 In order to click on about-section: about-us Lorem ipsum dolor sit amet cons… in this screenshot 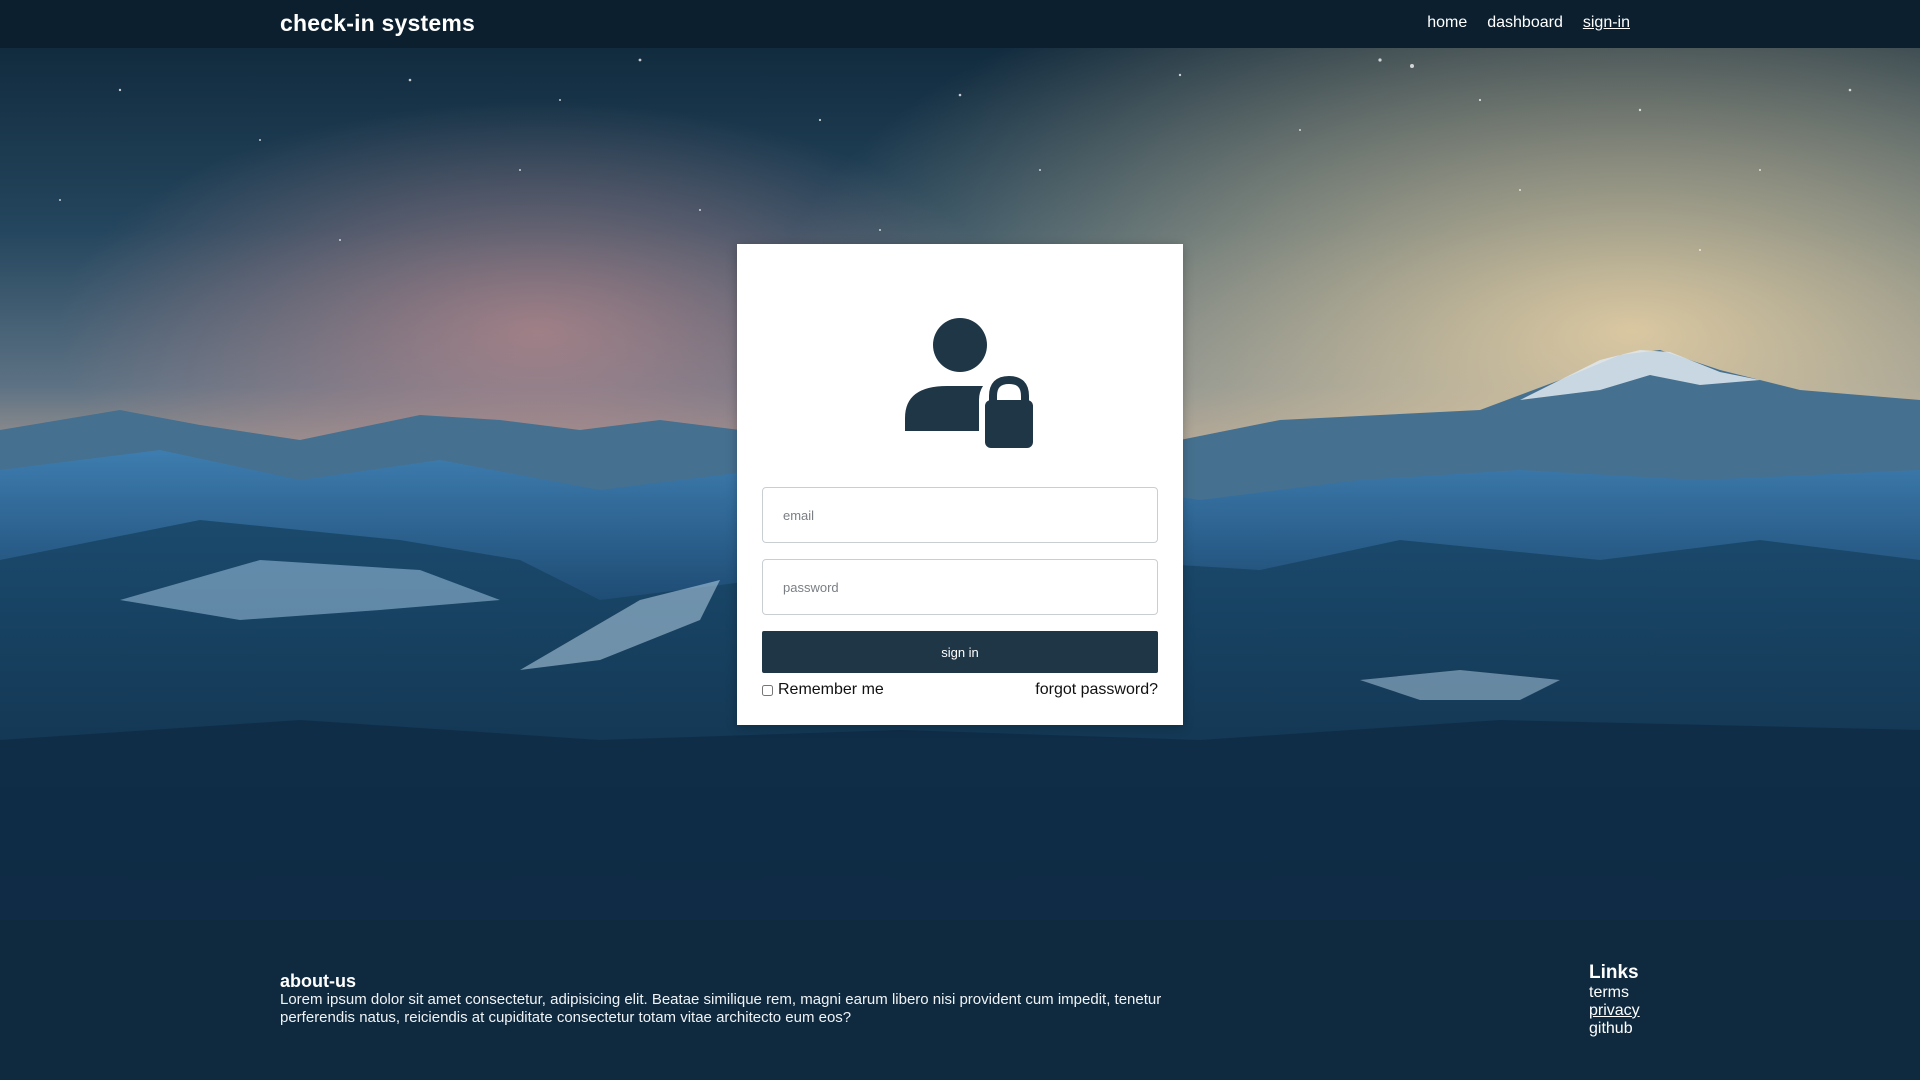, I will do `click(760, 999)`.